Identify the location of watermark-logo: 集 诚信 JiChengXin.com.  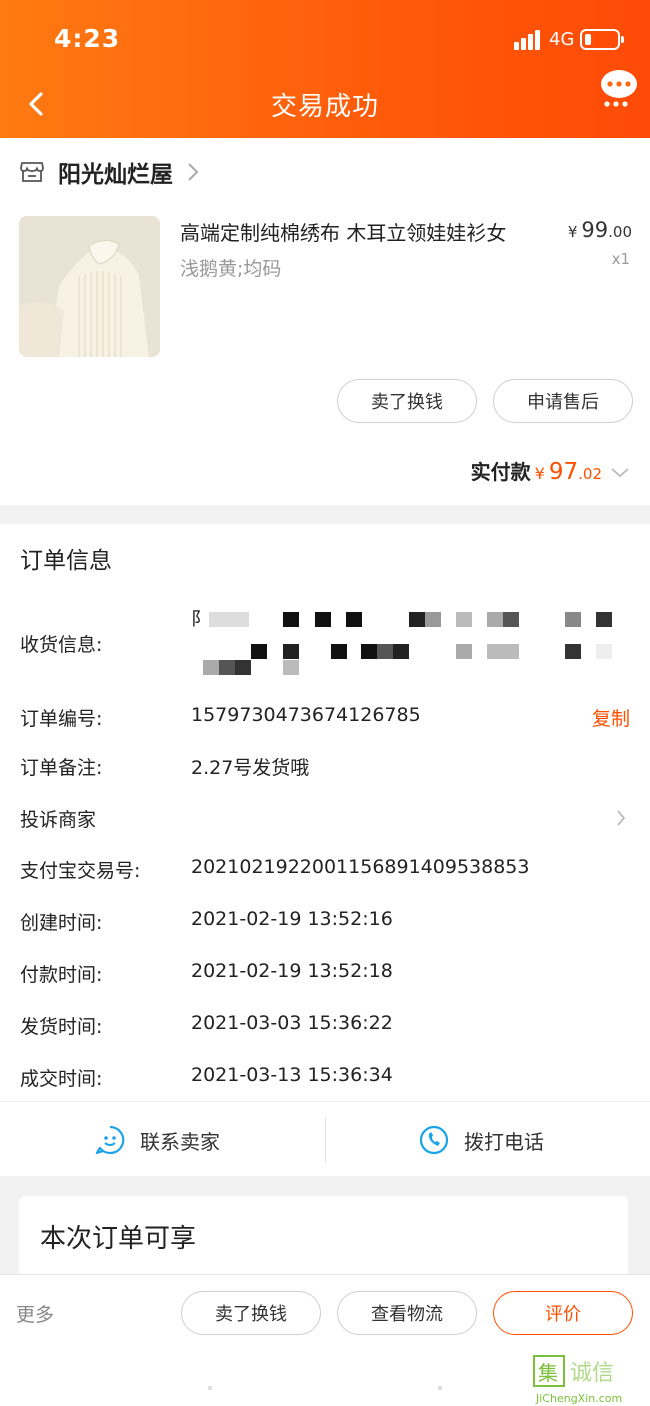
(577, 1380).